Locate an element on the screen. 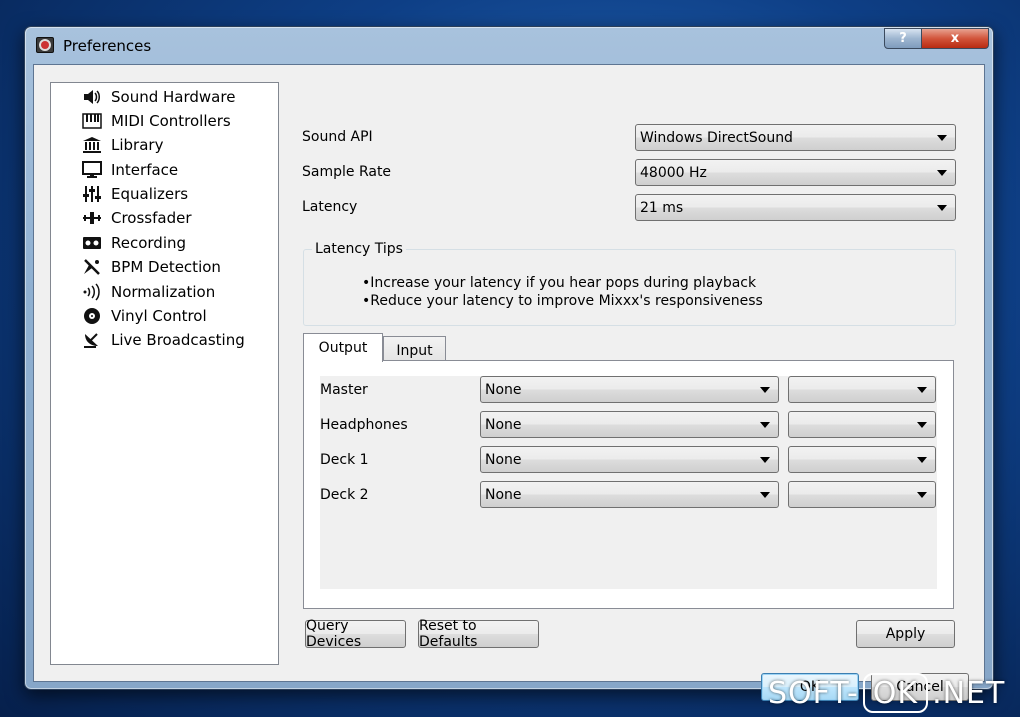 This screenshot has height=717, width=1020. sample-rate-value: 48000 Hz is located at coordinates (673, 172).